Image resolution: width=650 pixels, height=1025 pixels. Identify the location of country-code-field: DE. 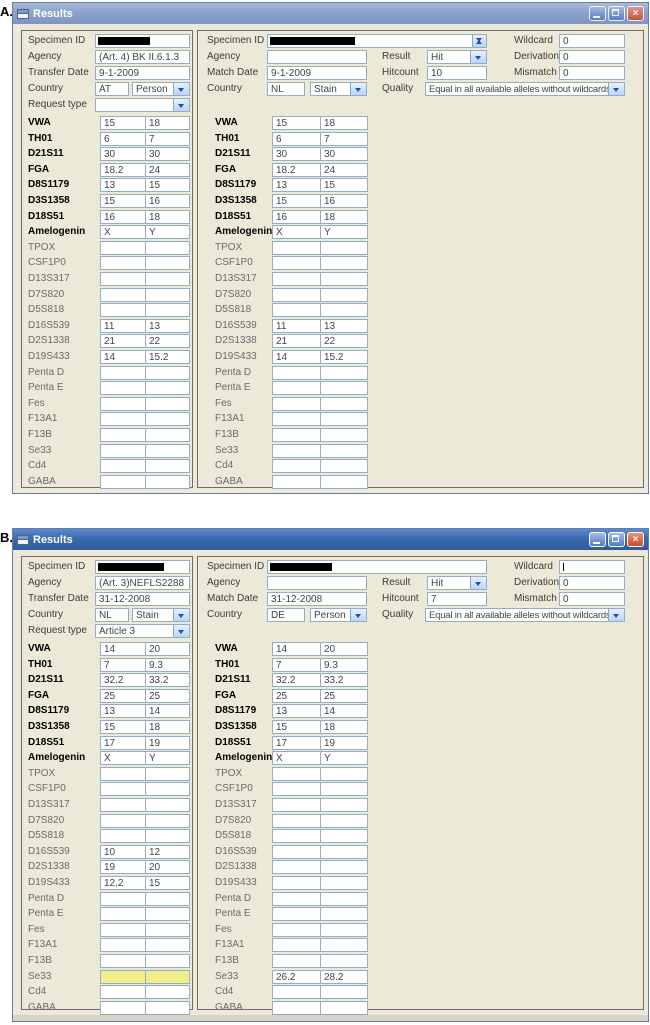
(286, 615).